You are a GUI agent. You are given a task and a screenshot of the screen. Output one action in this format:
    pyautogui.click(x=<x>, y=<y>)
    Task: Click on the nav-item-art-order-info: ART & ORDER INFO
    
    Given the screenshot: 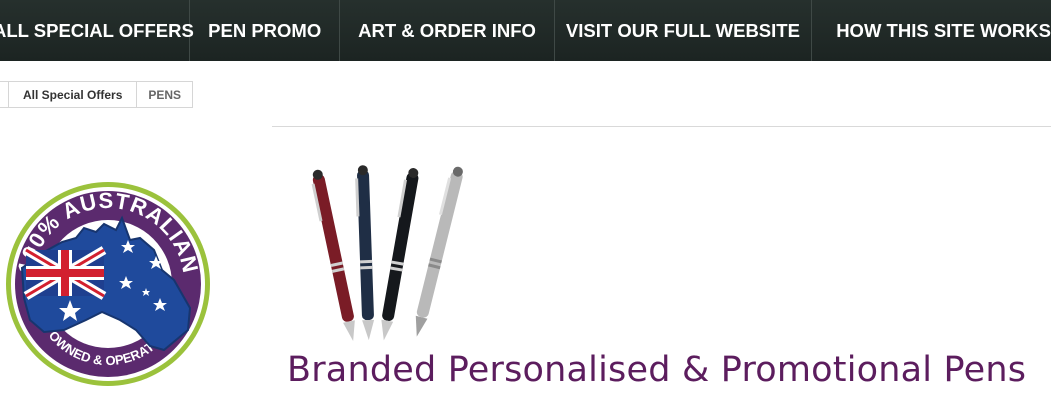 What is the action you would take?
    pyautogui.click(x=447, y=30)
    